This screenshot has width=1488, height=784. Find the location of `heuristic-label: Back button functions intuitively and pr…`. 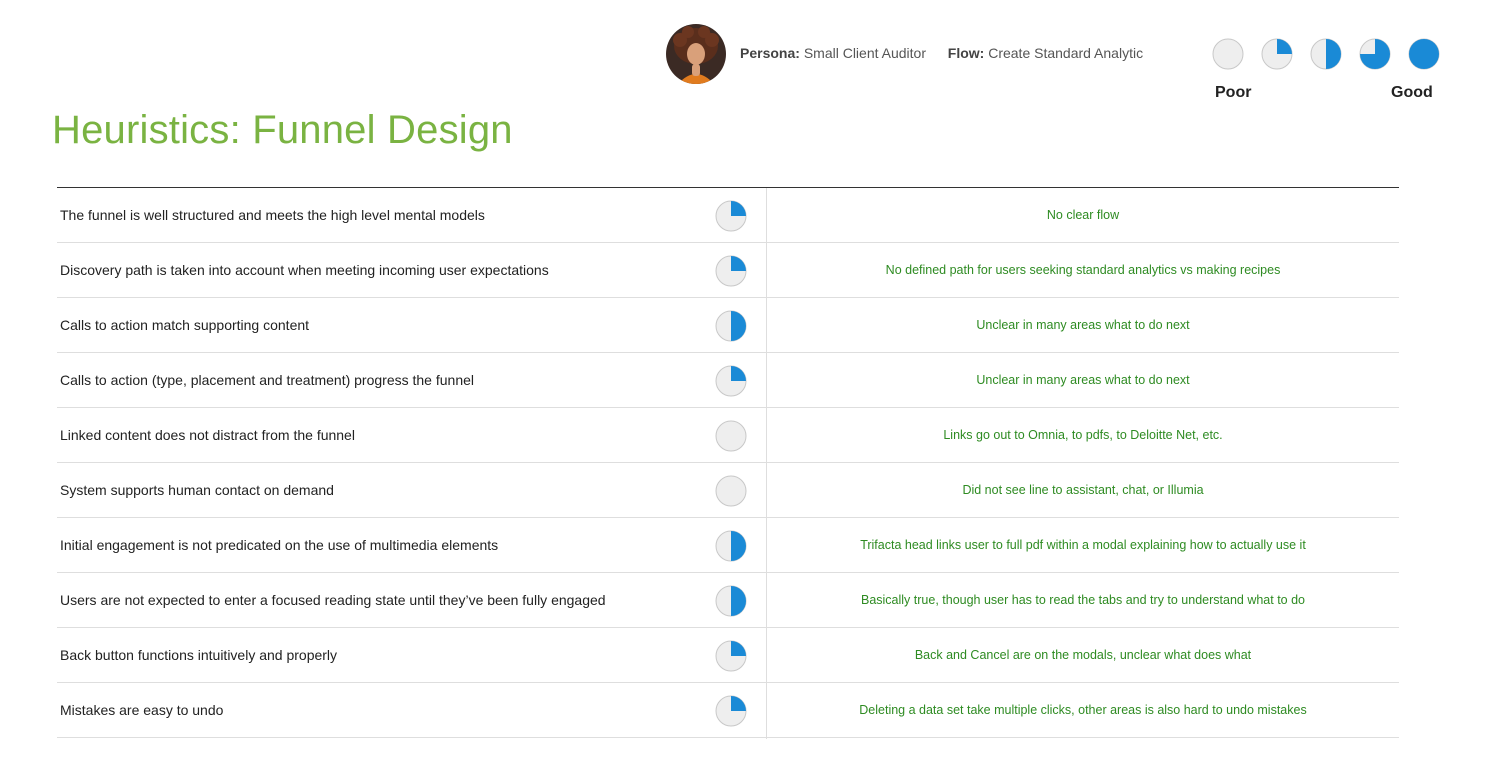

heuristic-label: Back button functions intuitively and pr… is located at coordinates (199, 655).